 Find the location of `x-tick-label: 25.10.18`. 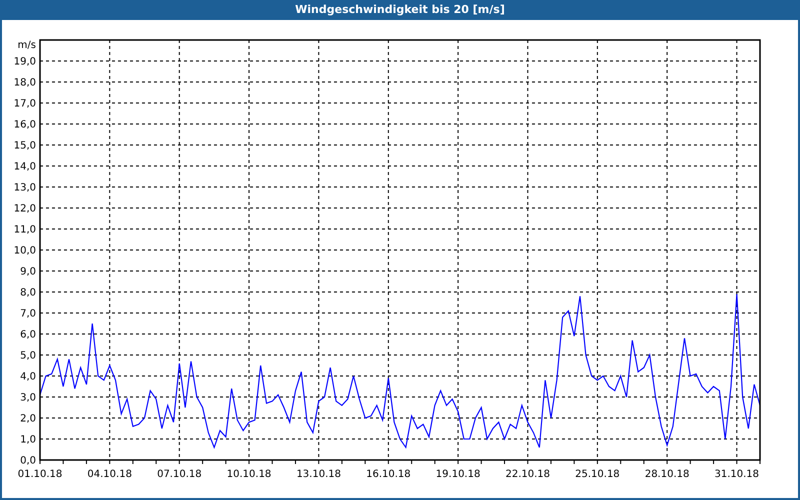

x-tick-label: 25.10.18 is located at coordinates (597, 474).